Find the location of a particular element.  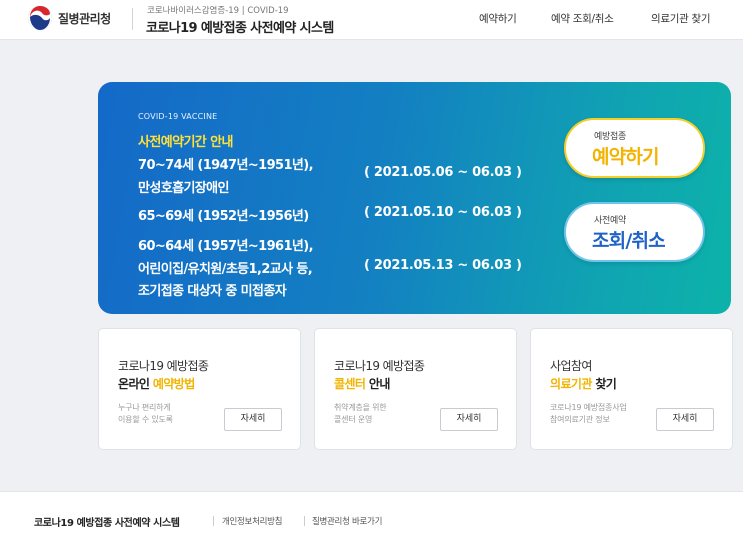

footer-link-kdca: 질병관리청 바로가기 is located at coordinates (347, 521).